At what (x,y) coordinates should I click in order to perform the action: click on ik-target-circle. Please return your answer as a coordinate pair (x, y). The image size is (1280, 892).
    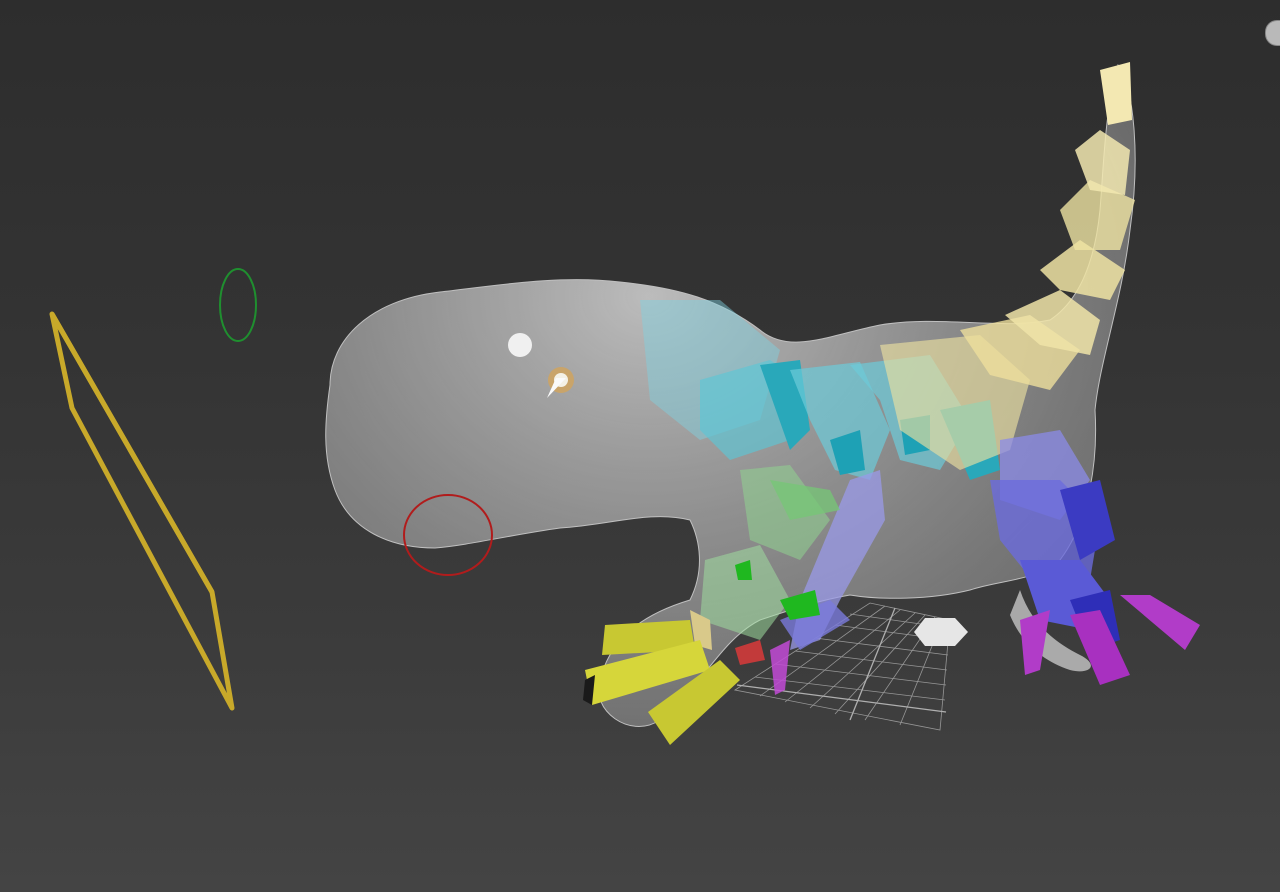
    Looking at the image, I should click on (238, 305).